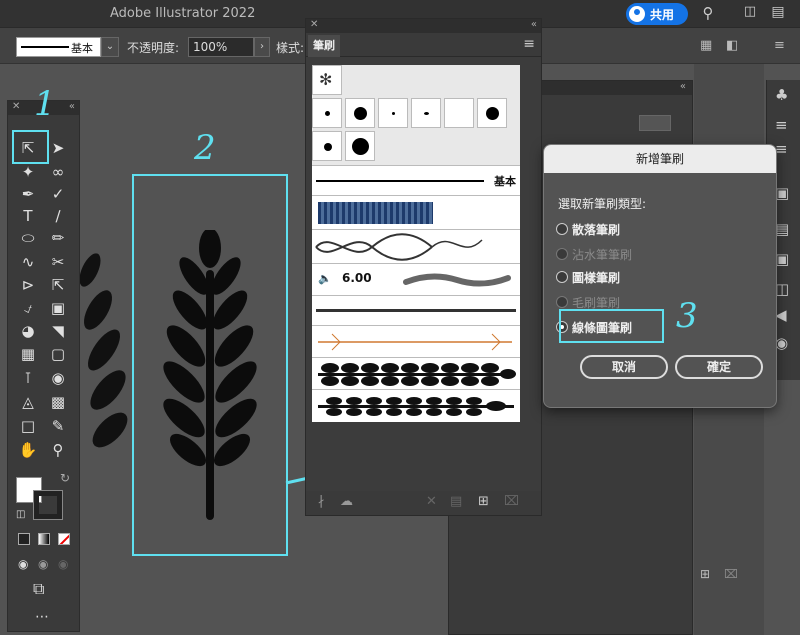 Image resolution: width=800 pixels, height=635 pixels. I want to click on new-layer-icon: ⊞, so click(705, 574).